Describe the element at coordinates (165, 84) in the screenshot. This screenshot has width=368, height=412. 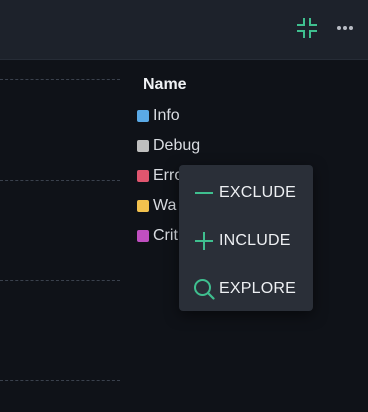
I see `legend-title: Name` at that location.